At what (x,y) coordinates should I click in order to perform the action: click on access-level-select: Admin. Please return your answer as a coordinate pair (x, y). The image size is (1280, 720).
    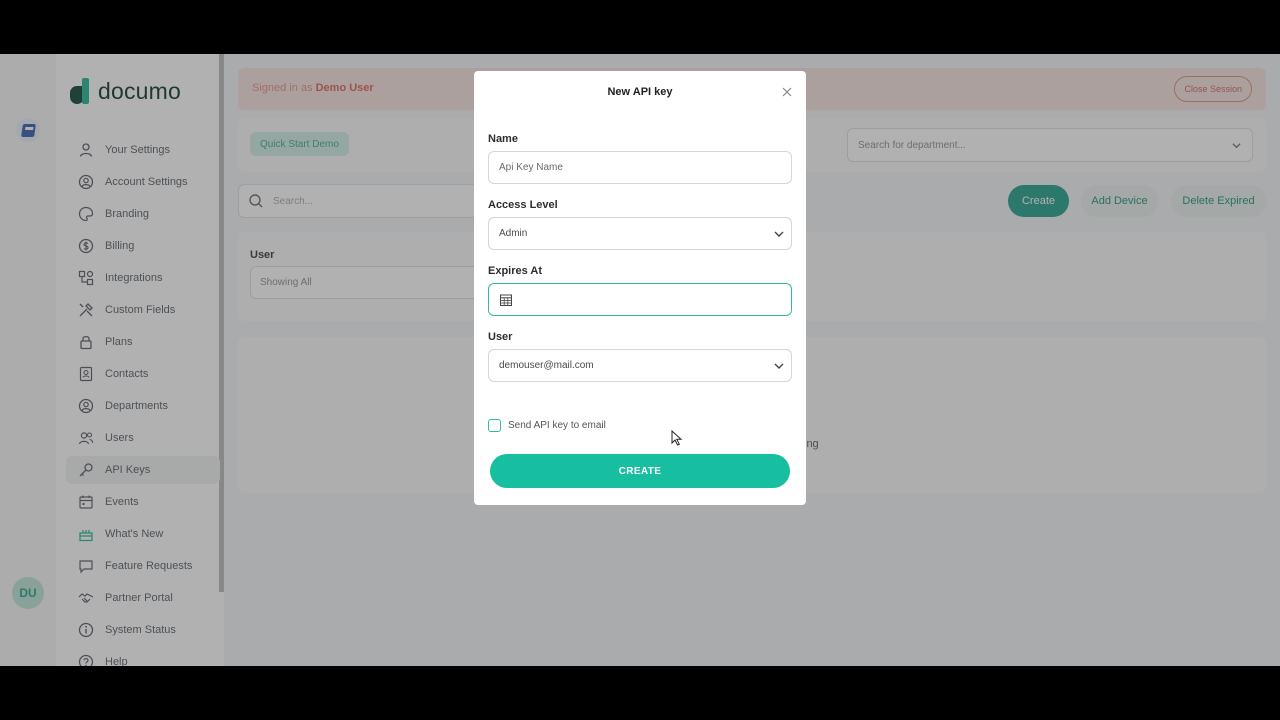
    Looking at the image, I should click on (640, 233).